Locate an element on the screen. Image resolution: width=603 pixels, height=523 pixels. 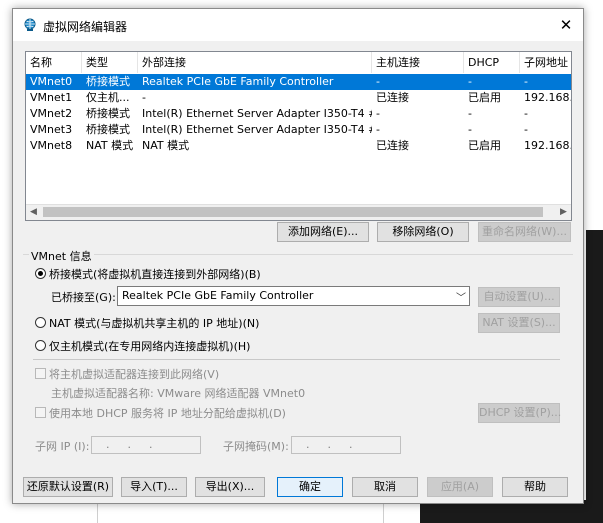
help-button: 帮助 is located at coordinates (535, 487).